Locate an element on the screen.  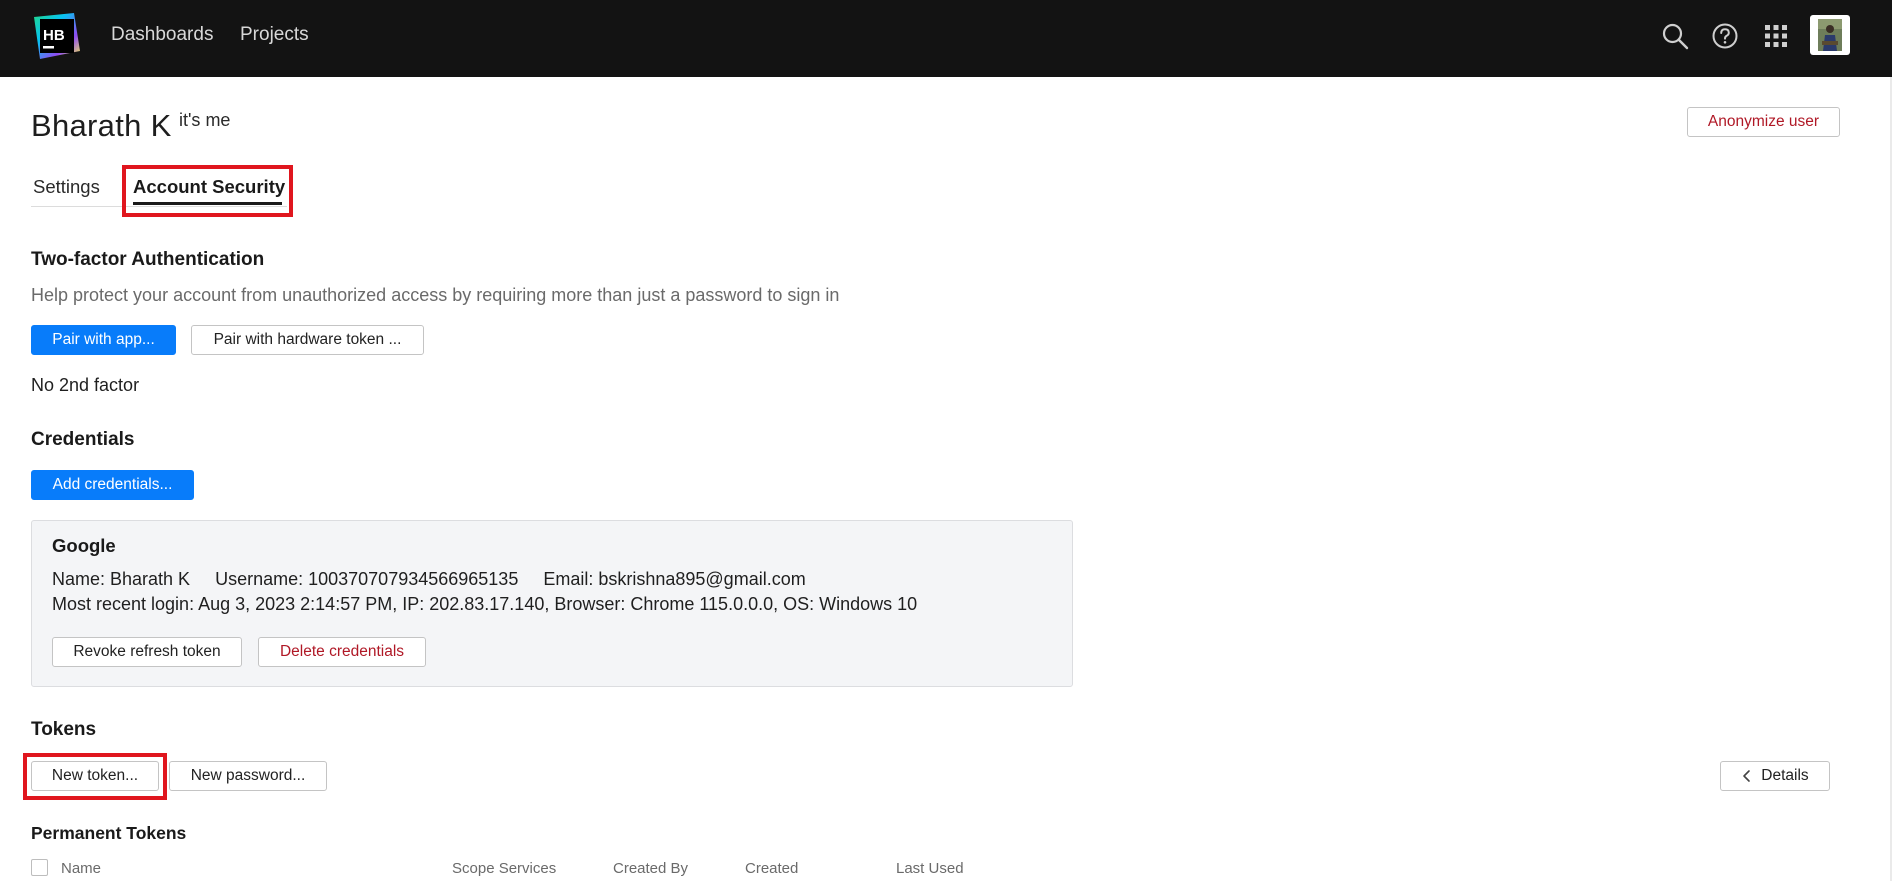
details-label: Details is located at coordinates (1785, 775).